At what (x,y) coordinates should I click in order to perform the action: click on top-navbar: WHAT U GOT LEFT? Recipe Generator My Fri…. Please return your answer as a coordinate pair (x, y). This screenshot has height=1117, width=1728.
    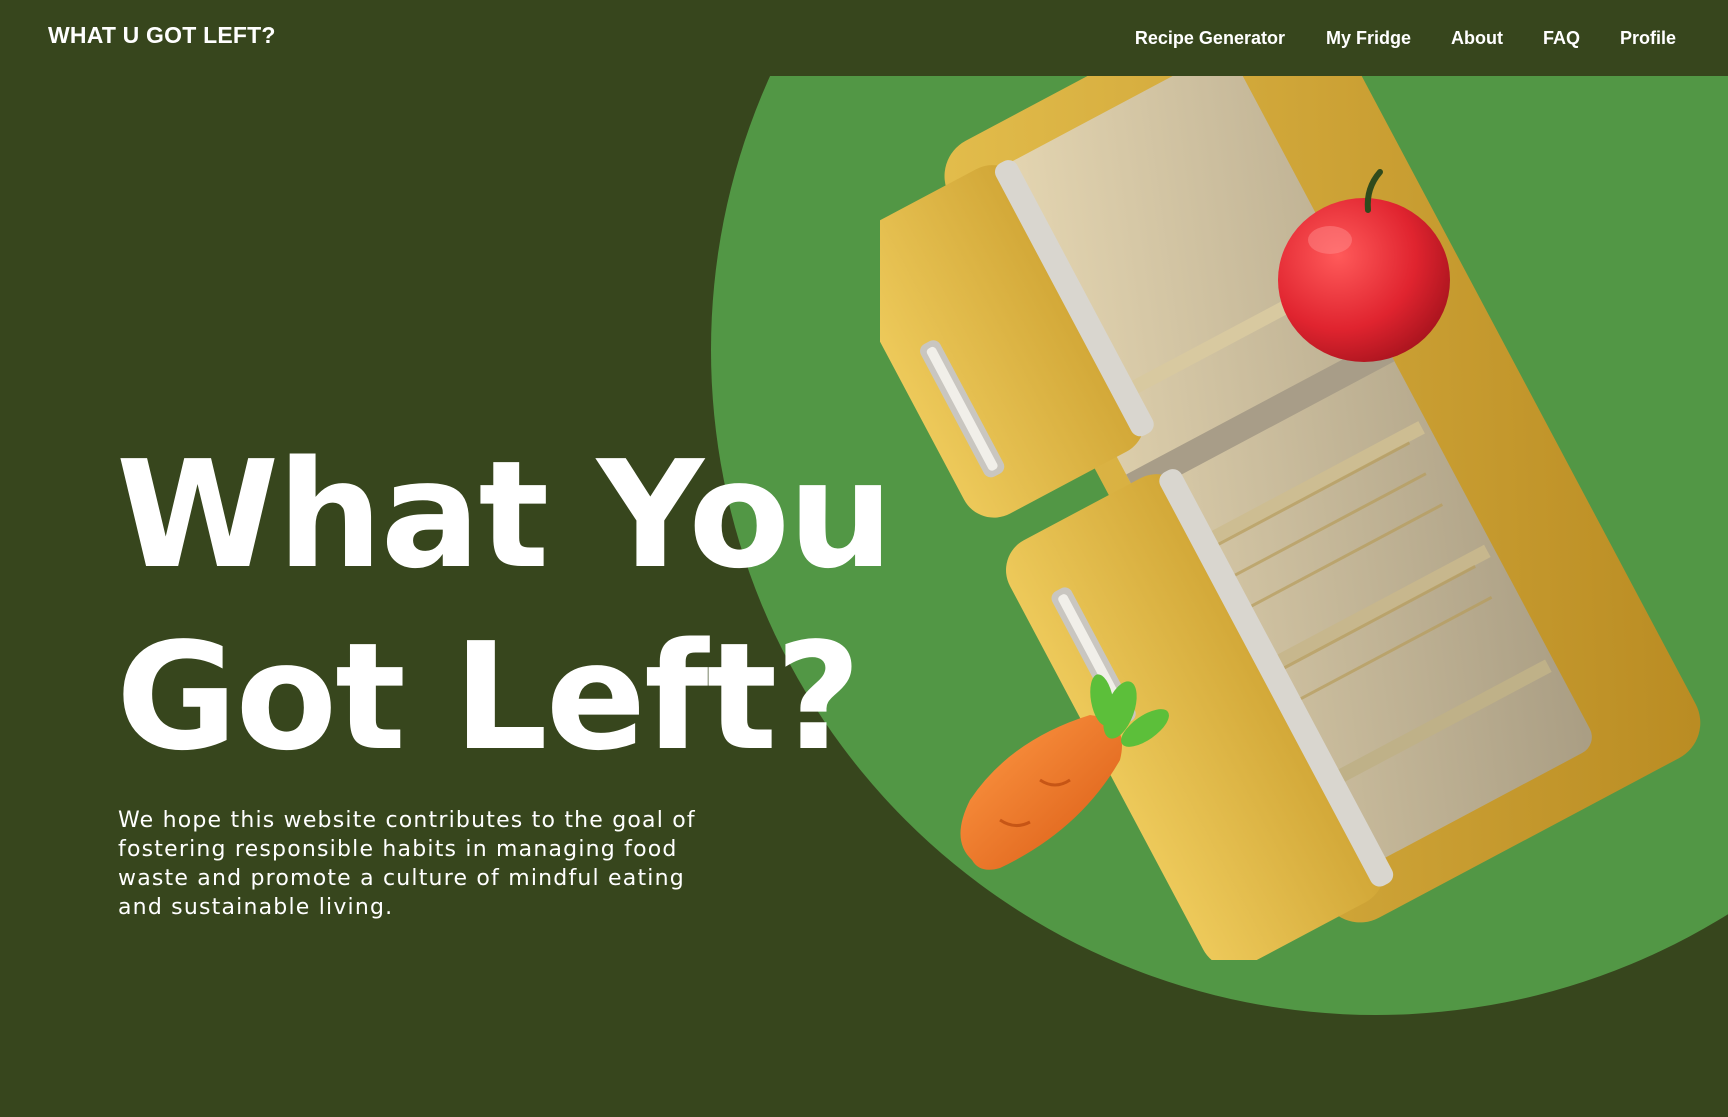
    Looking at the image, I should click on (864, 38).